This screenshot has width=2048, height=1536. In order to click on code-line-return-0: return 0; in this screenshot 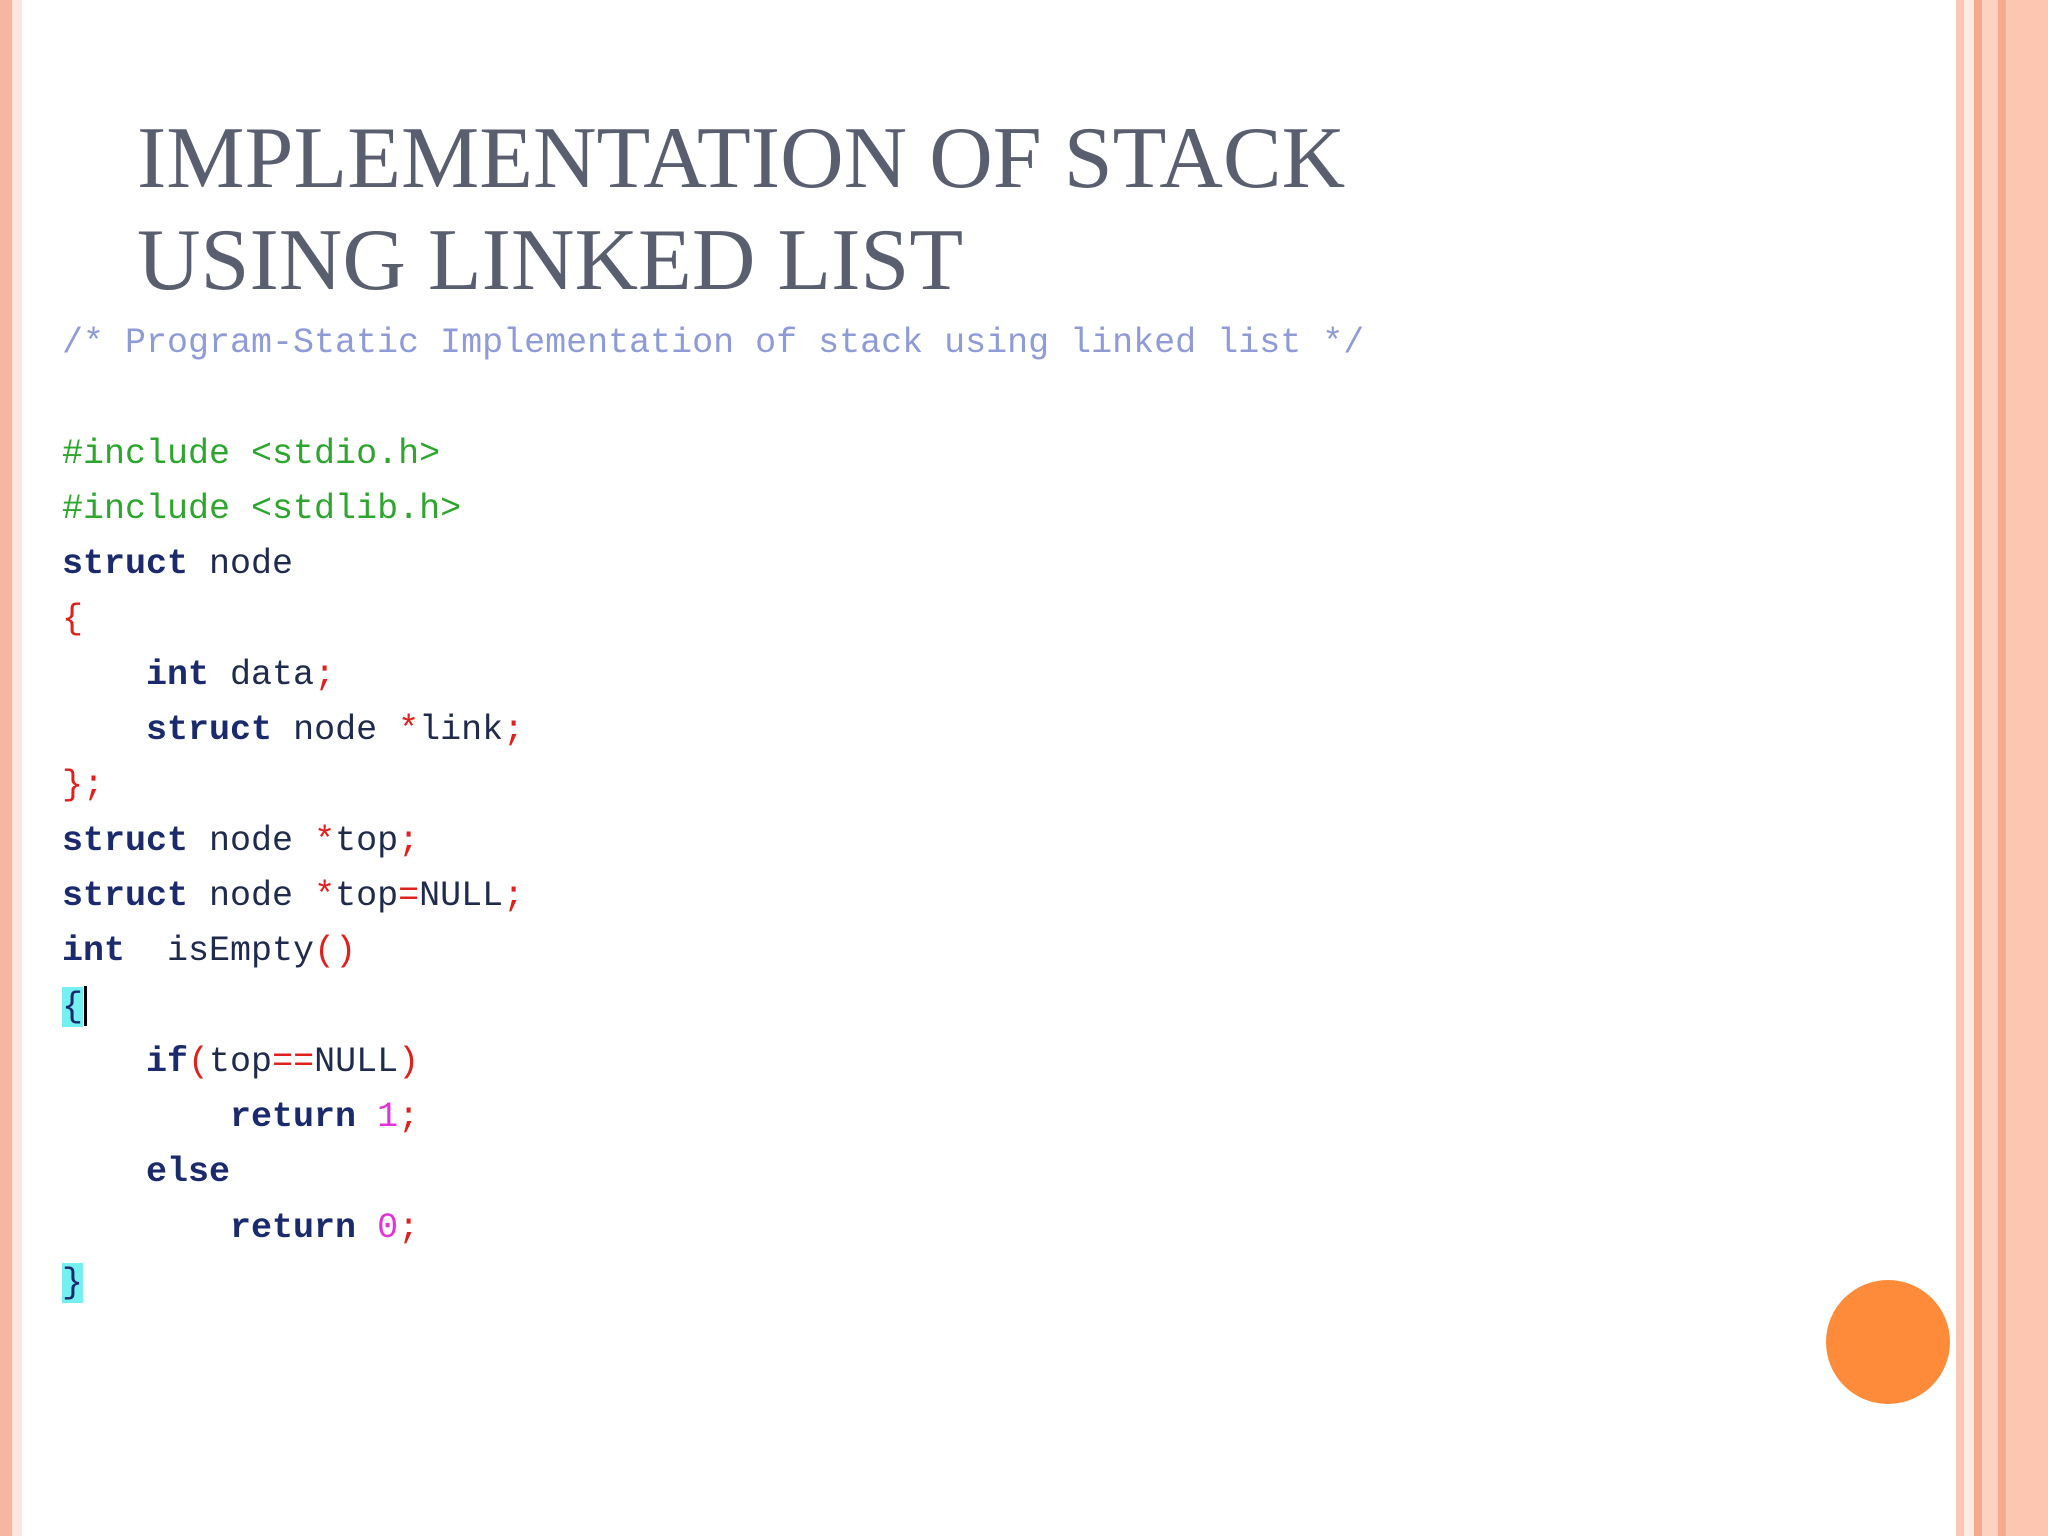, I will do `click(713, 1228)`.